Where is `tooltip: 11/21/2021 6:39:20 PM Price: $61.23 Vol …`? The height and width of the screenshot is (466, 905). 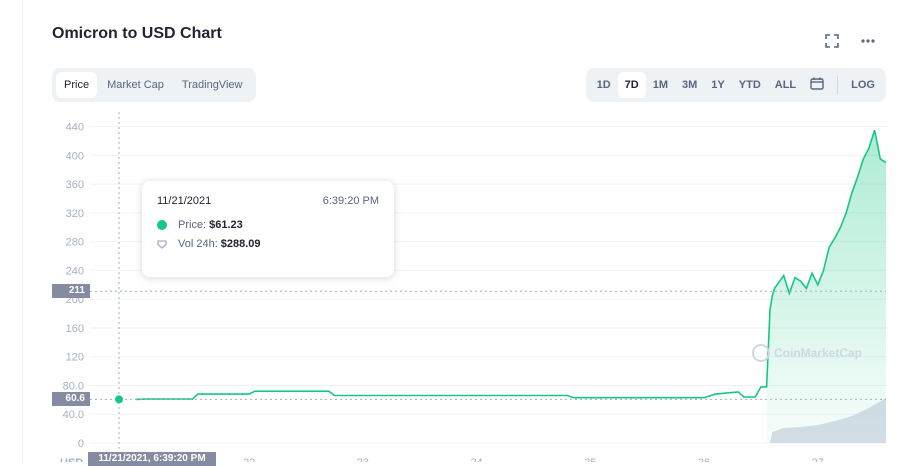
tooltip: 11/21/2021 6:39:20 PM Price: $61.23 Vol … is located at coordinates (268, 229).